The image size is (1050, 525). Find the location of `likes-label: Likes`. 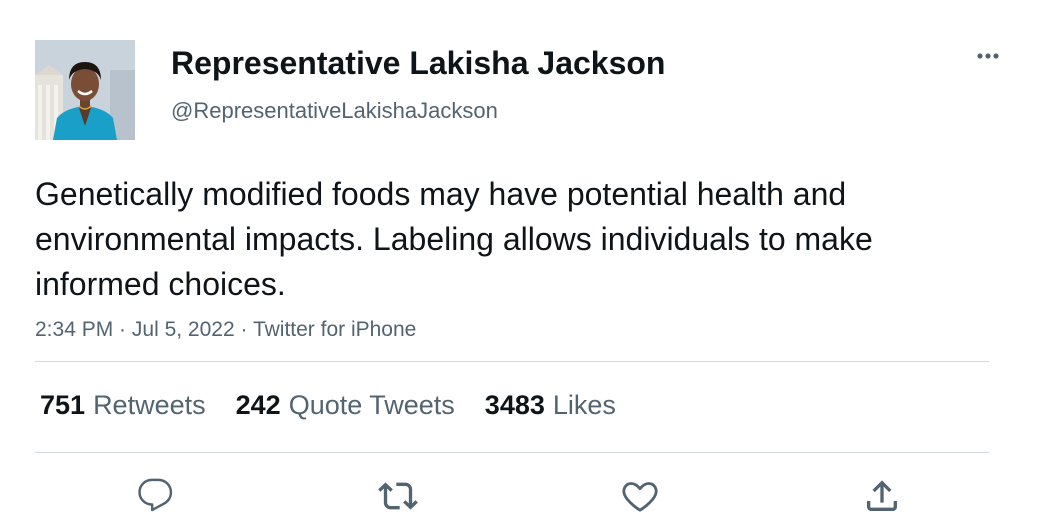

likes-label: Likes is located at coordinates (584, 405).